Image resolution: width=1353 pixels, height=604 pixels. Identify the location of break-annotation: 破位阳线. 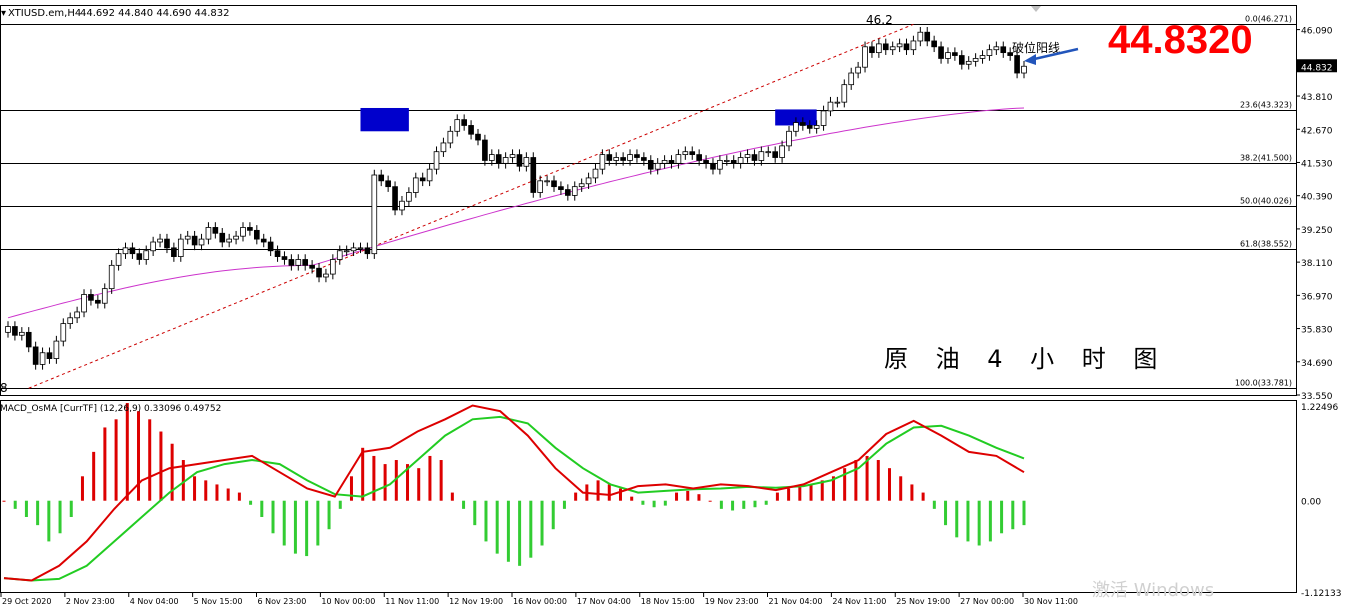
(1036, 47).